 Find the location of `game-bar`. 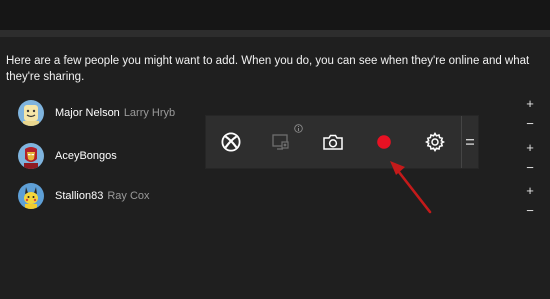

game-bar is located at coordinates (342, 142).